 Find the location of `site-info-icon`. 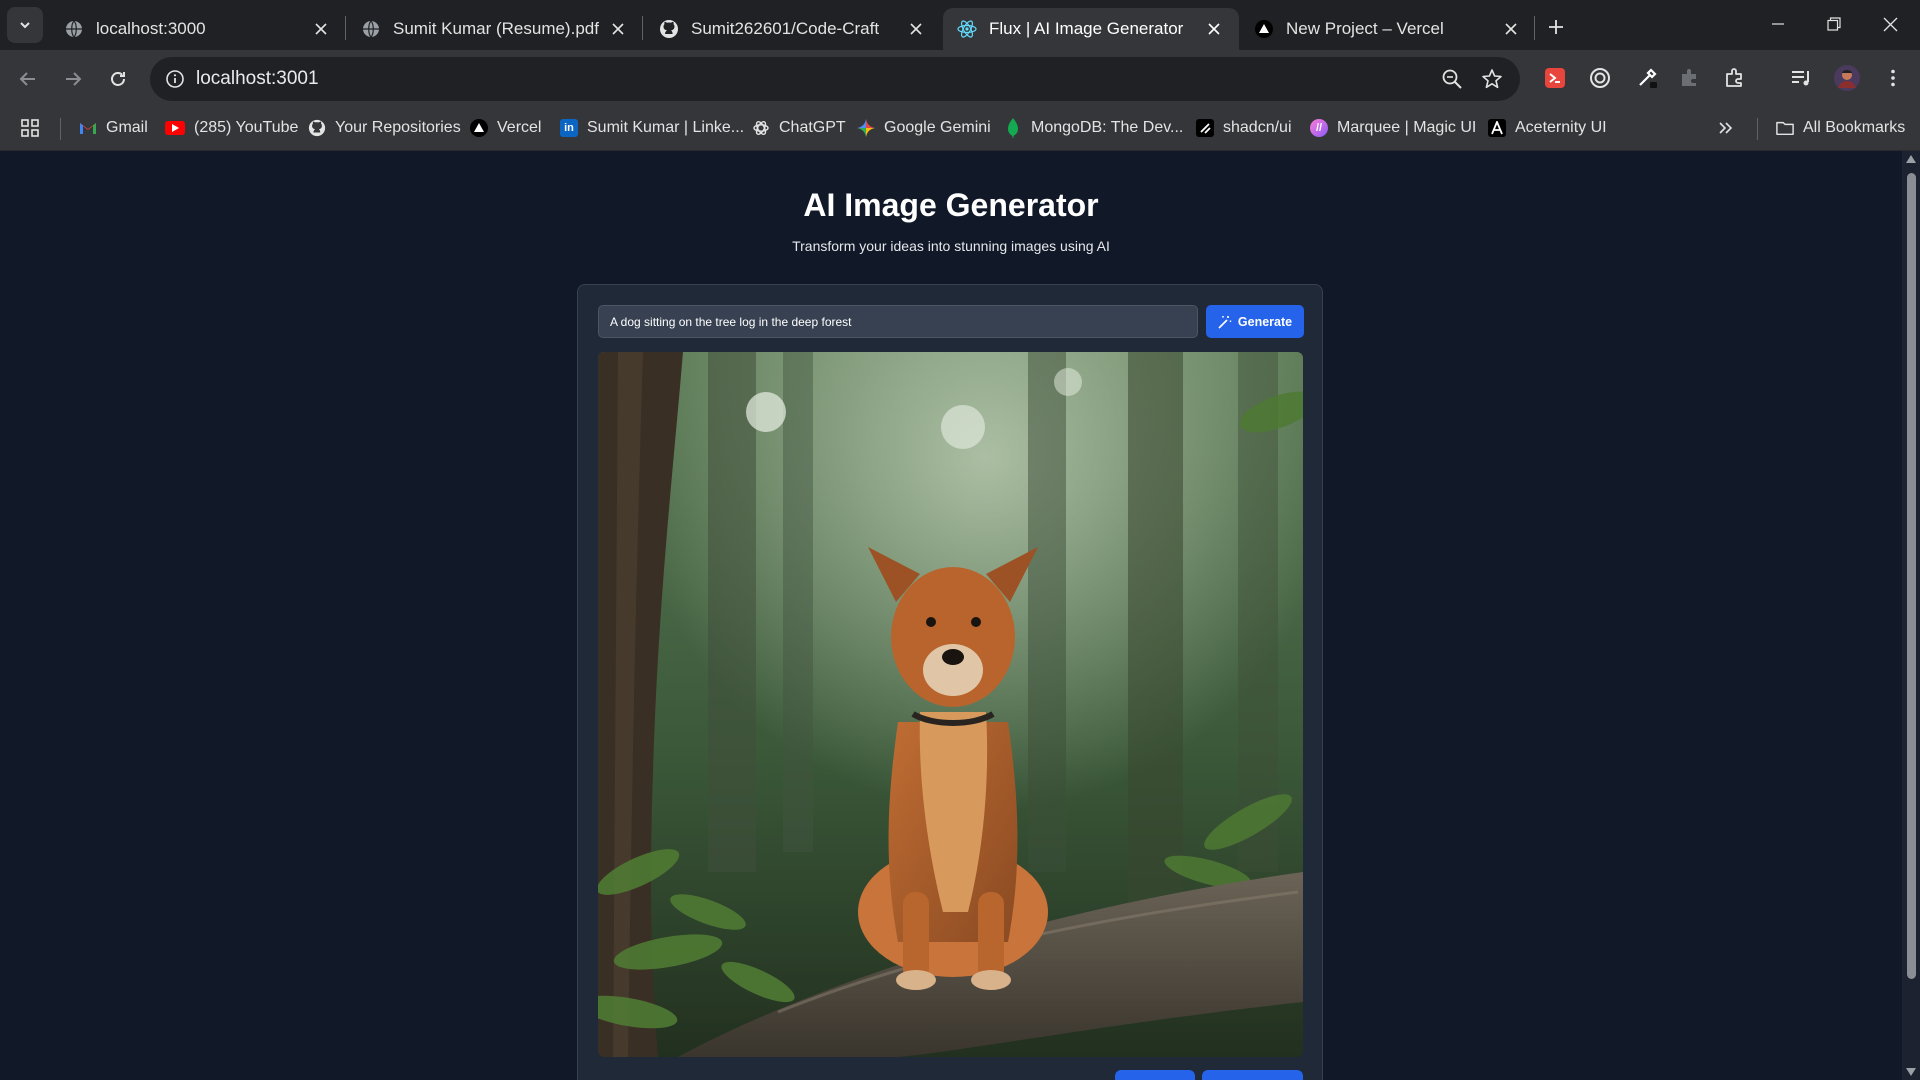

site-info-icon is located at coordinates (175, 79).